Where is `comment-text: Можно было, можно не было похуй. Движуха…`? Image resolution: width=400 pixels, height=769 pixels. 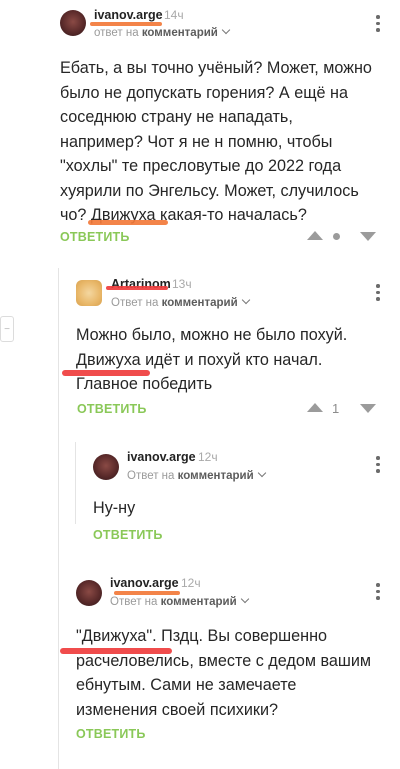 comment-text: Можно было, можно не было похуй. Движуха… is located at coordinates (212, 359).